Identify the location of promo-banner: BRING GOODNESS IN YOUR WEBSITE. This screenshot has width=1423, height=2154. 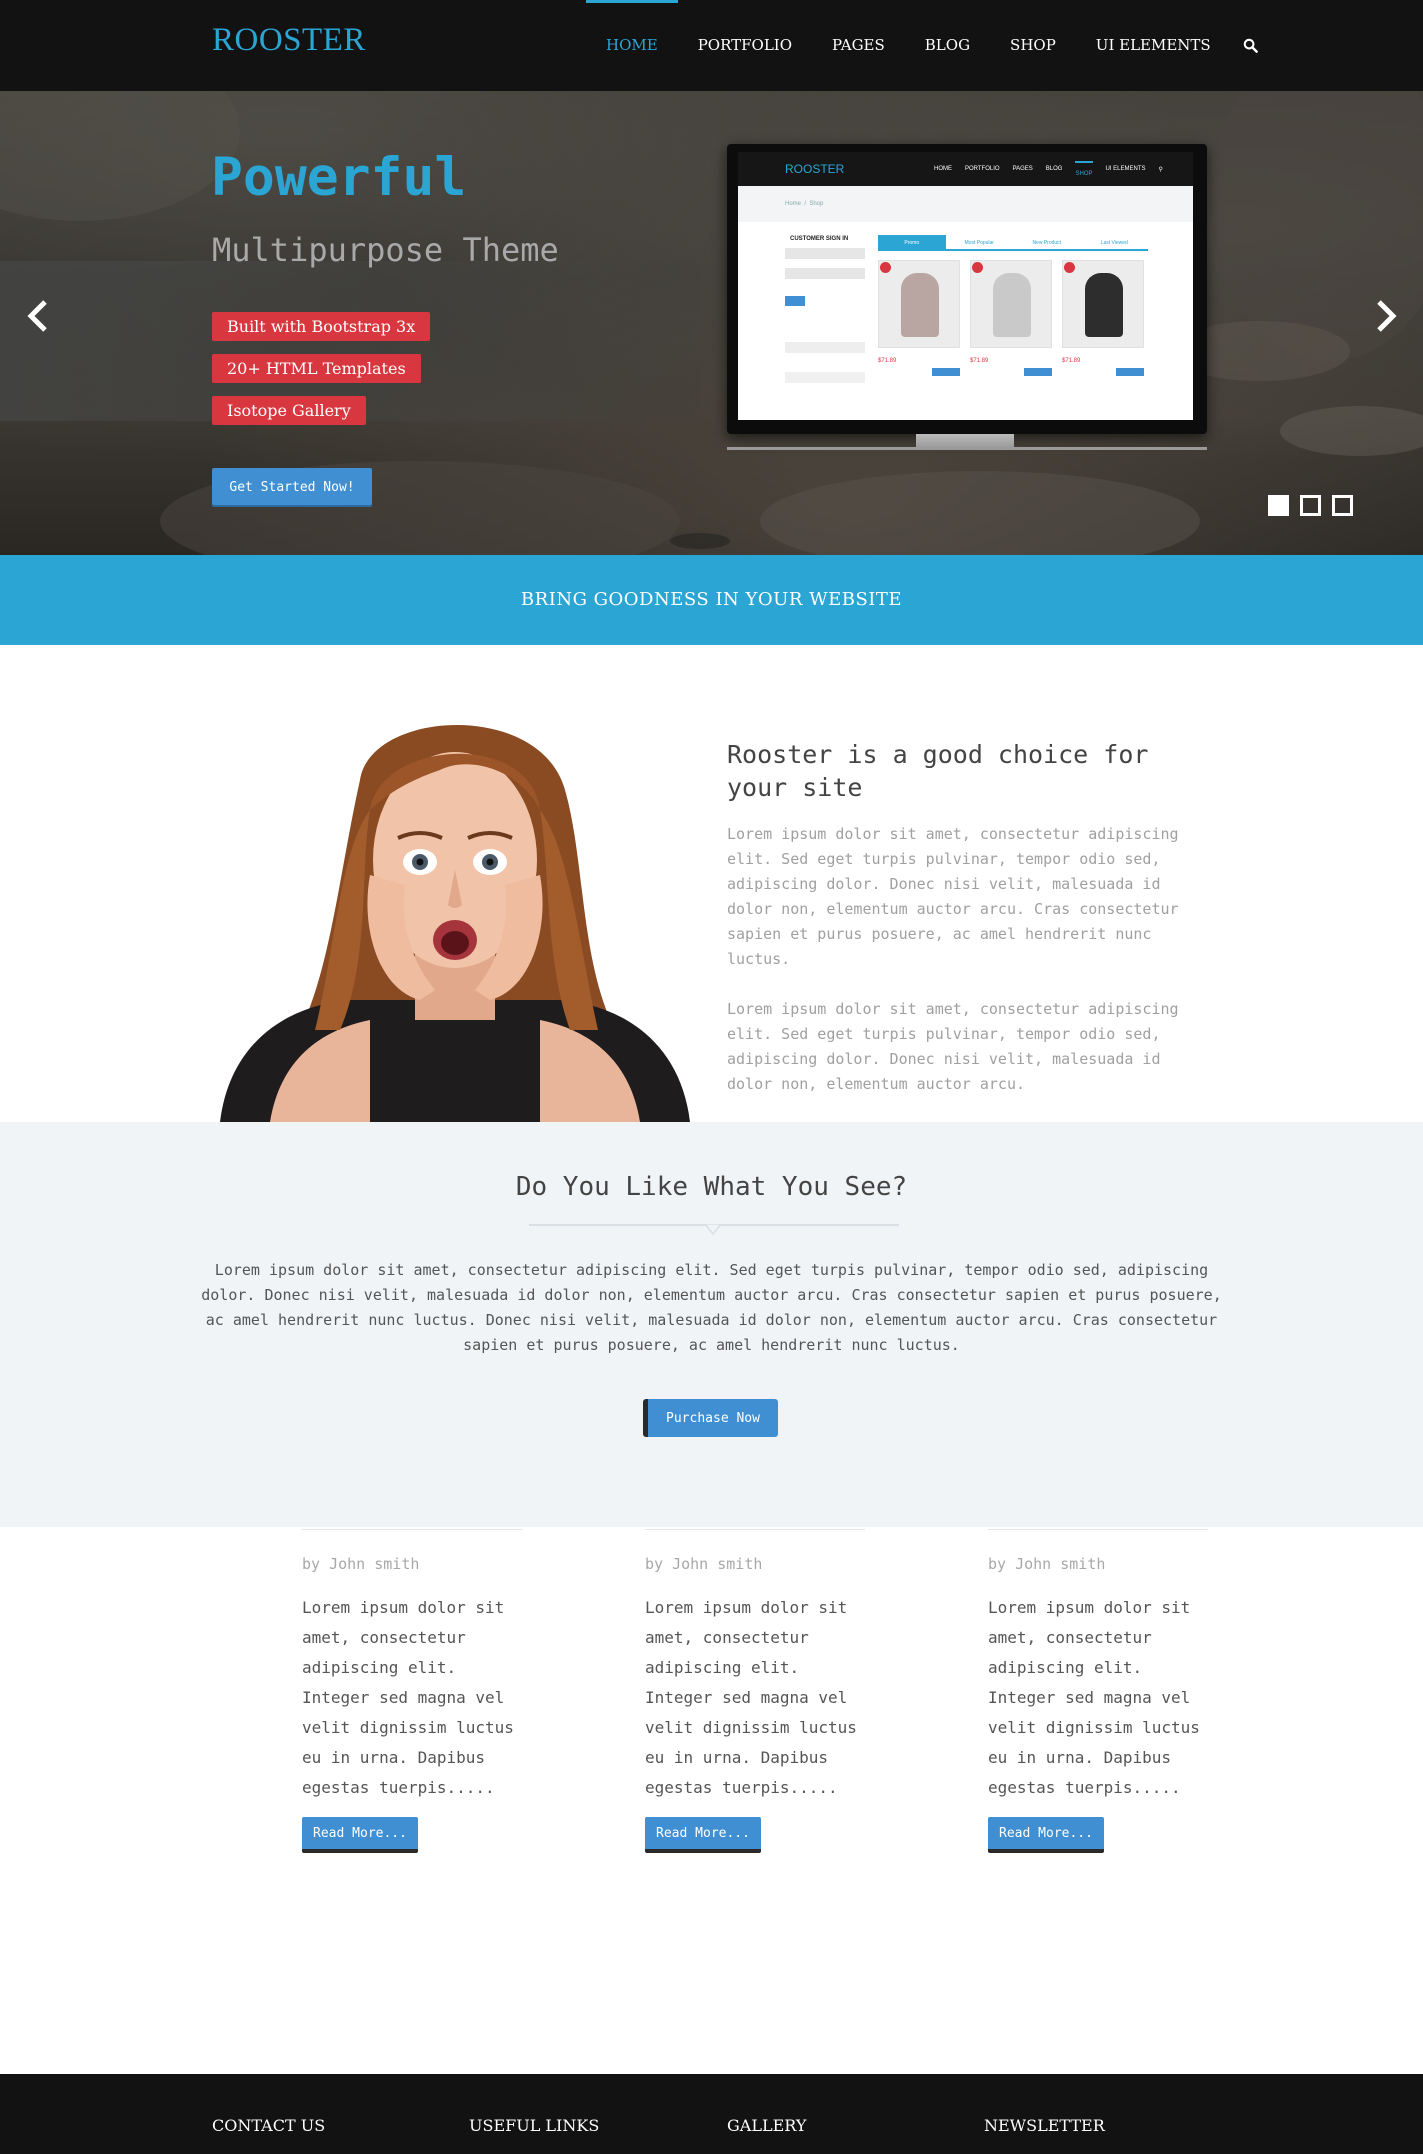
(711, 600).